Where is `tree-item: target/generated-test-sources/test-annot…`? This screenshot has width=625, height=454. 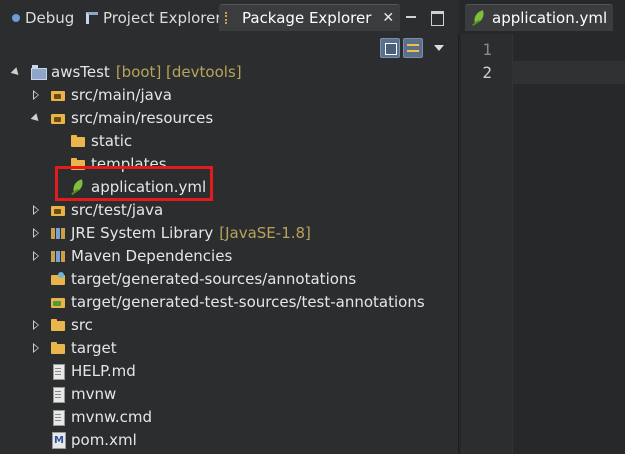 tree-item: target/generated-test-sources/test-annot… is located at coordinates (237, 301).